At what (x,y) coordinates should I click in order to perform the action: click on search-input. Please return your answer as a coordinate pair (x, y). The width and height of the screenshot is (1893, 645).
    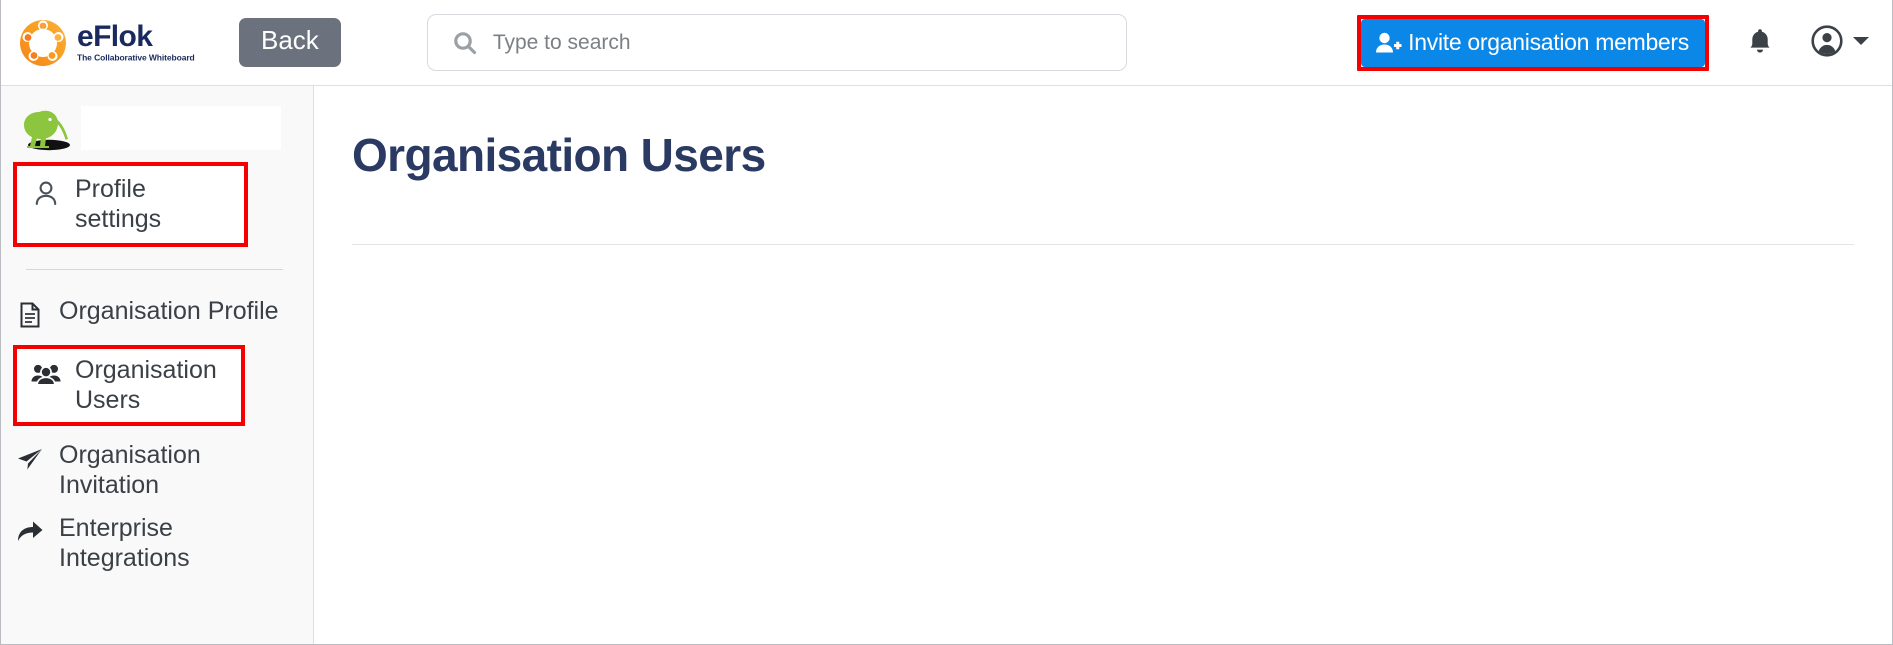
    Looking at the image, I should click on (801, 42).